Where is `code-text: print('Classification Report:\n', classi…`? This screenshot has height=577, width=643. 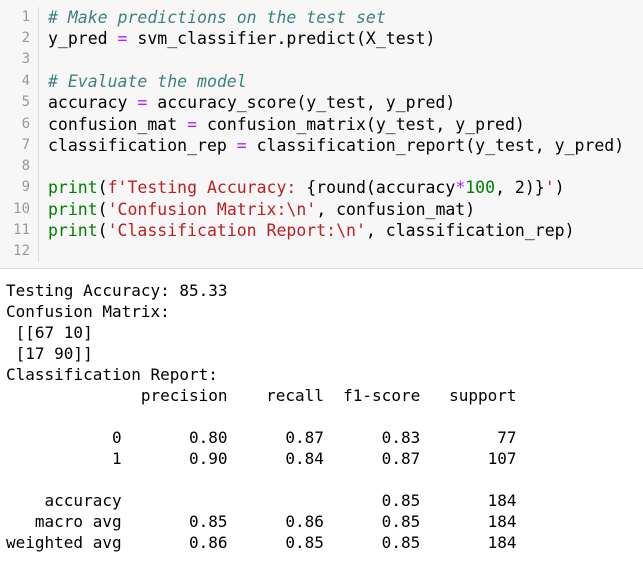
code-text: print('Classification Report:\n', classi… is located at coordinates (311, 230).